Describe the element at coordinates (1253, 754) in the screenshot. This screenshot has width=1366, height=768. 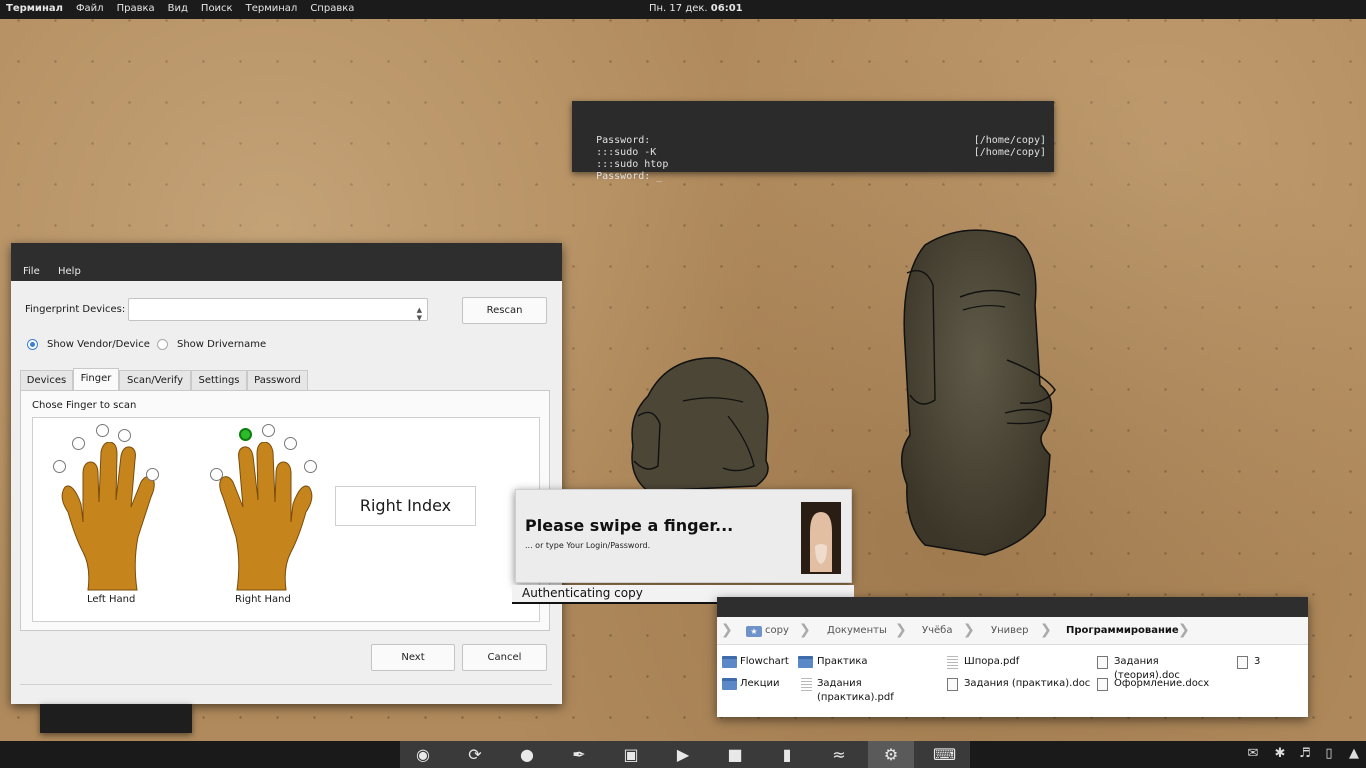
I see `message-icon: ✉` at that location.